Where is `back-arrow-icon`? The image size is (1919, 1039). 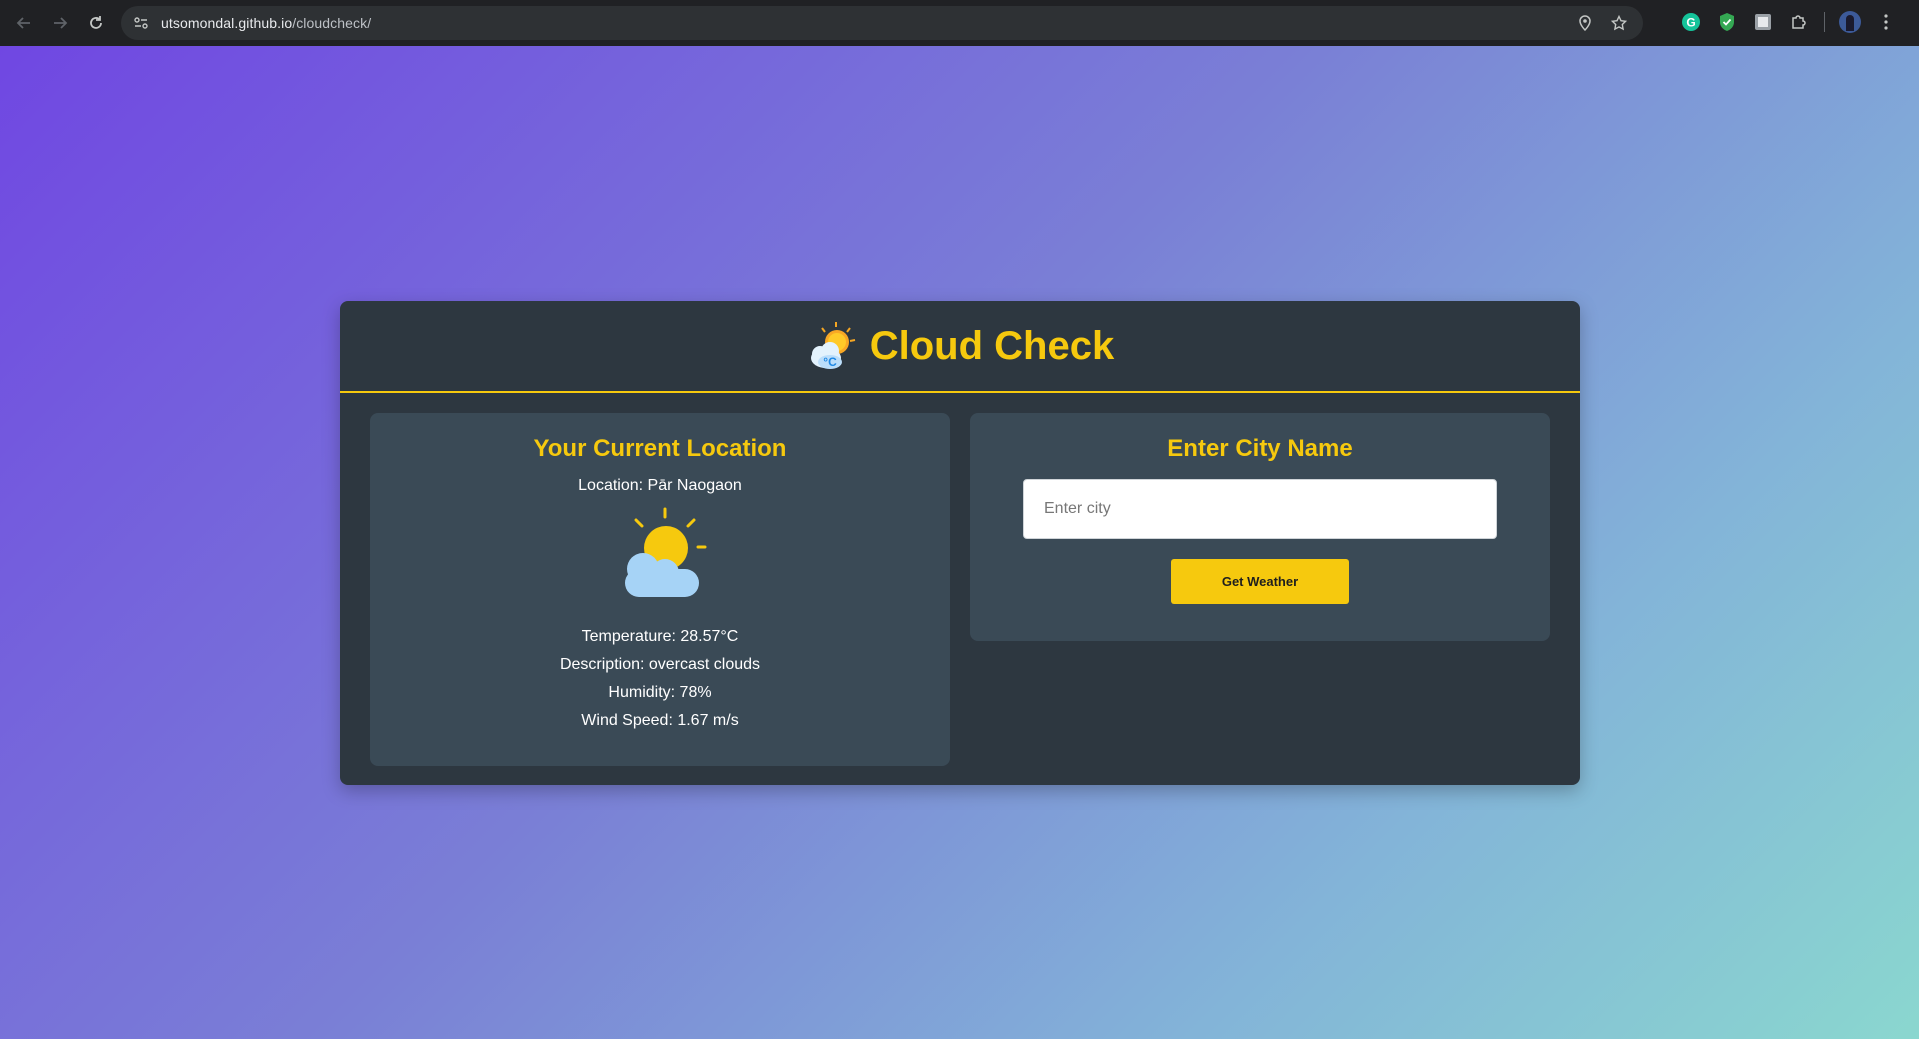 back-arrow-icon is located at coordinates (24, 23).